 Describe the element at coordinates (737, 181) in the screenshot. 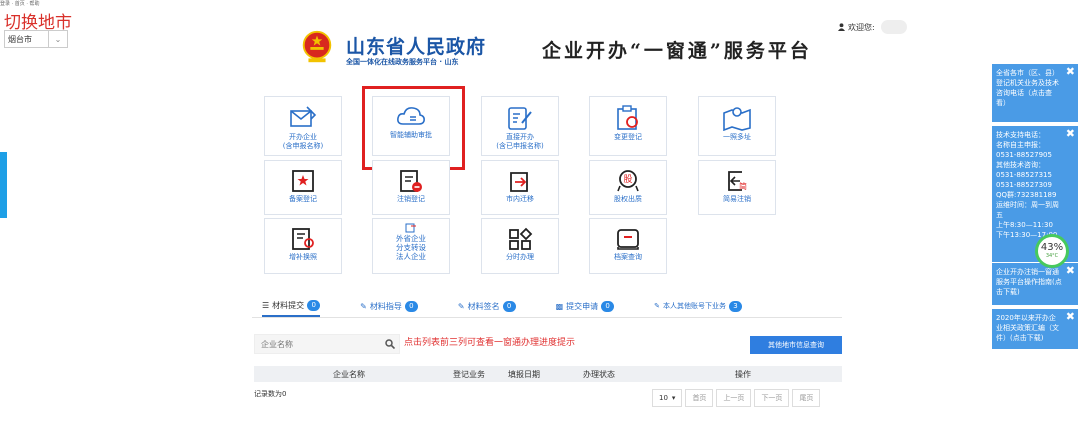

I see `simple-exit-icon: 简` at that location.